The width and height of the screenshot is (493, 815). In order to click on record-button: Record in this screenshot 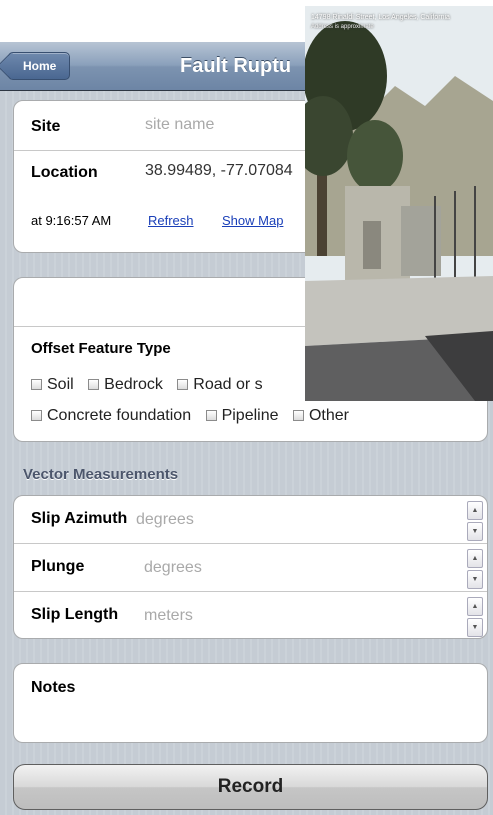, I will do `click(250, 787)`.